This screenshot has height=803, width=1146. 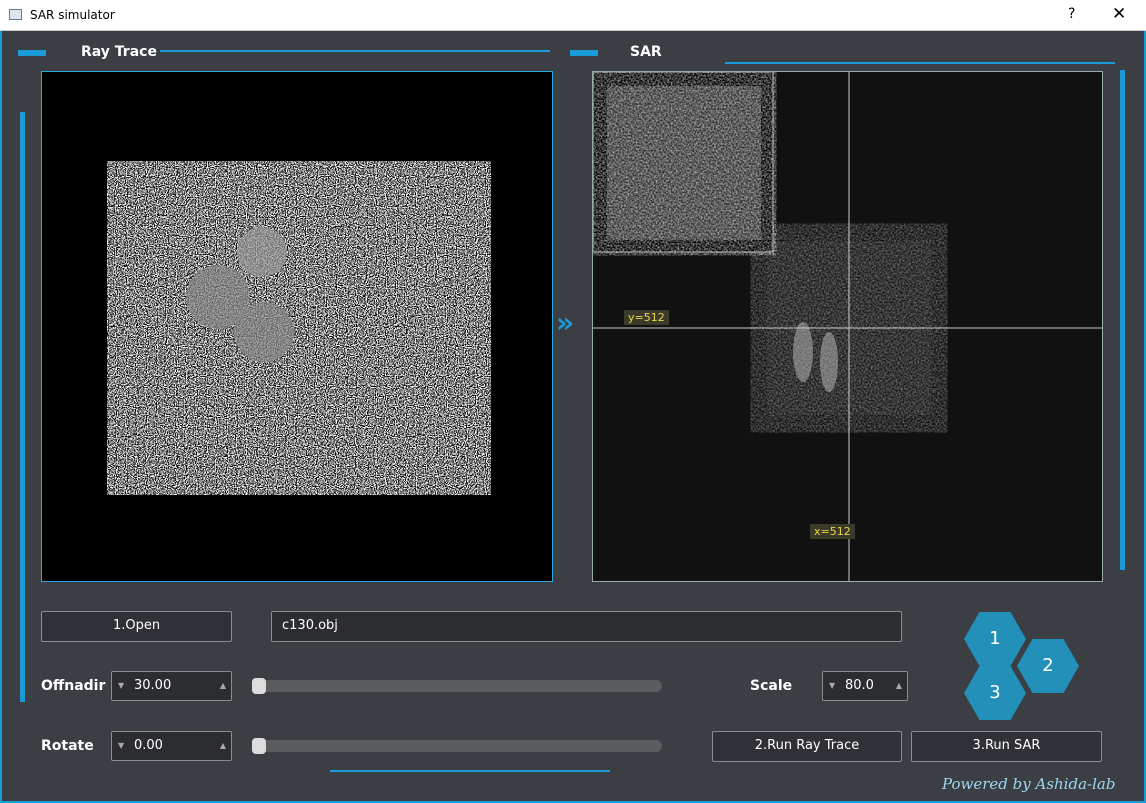 I want to click on help-button: ?, so click(x=1071, y=14).